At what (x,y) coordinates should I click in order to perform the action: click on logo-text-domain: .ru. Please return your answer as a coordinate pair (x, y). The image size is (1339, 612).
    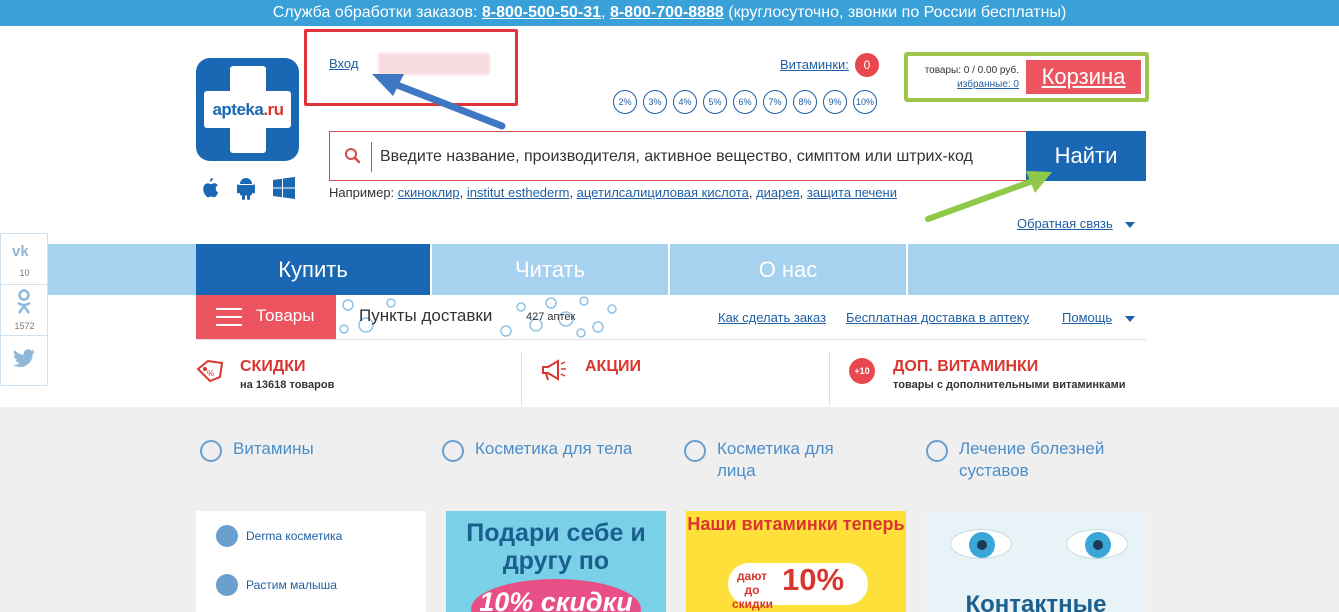
    Looking at the image, I should click on (273, 109).